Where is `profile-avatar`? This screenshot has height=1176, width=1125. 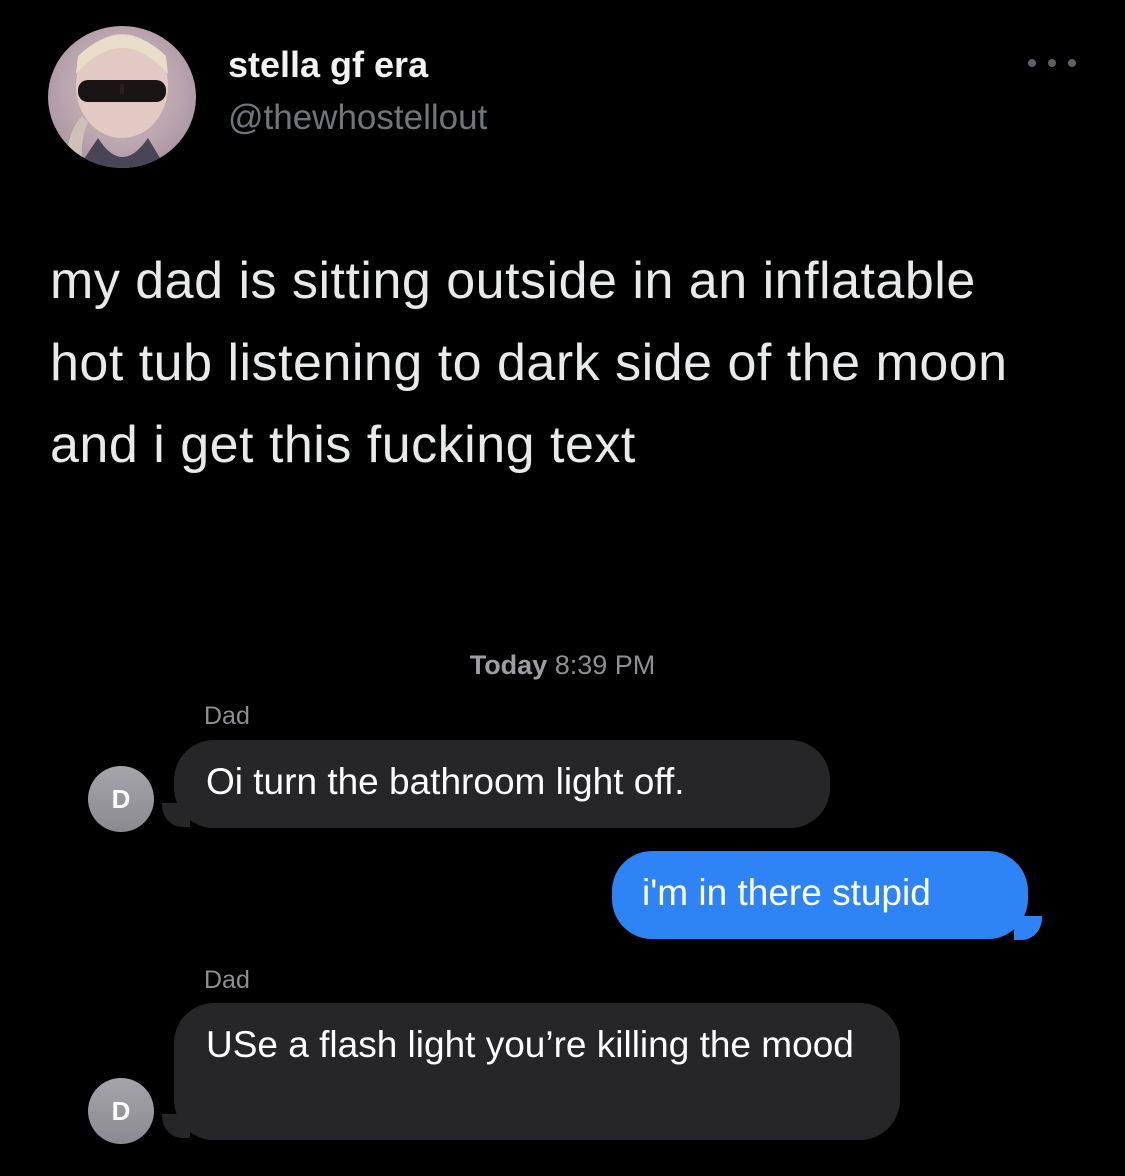
profile-avatar is located at coordinates (122, 97).